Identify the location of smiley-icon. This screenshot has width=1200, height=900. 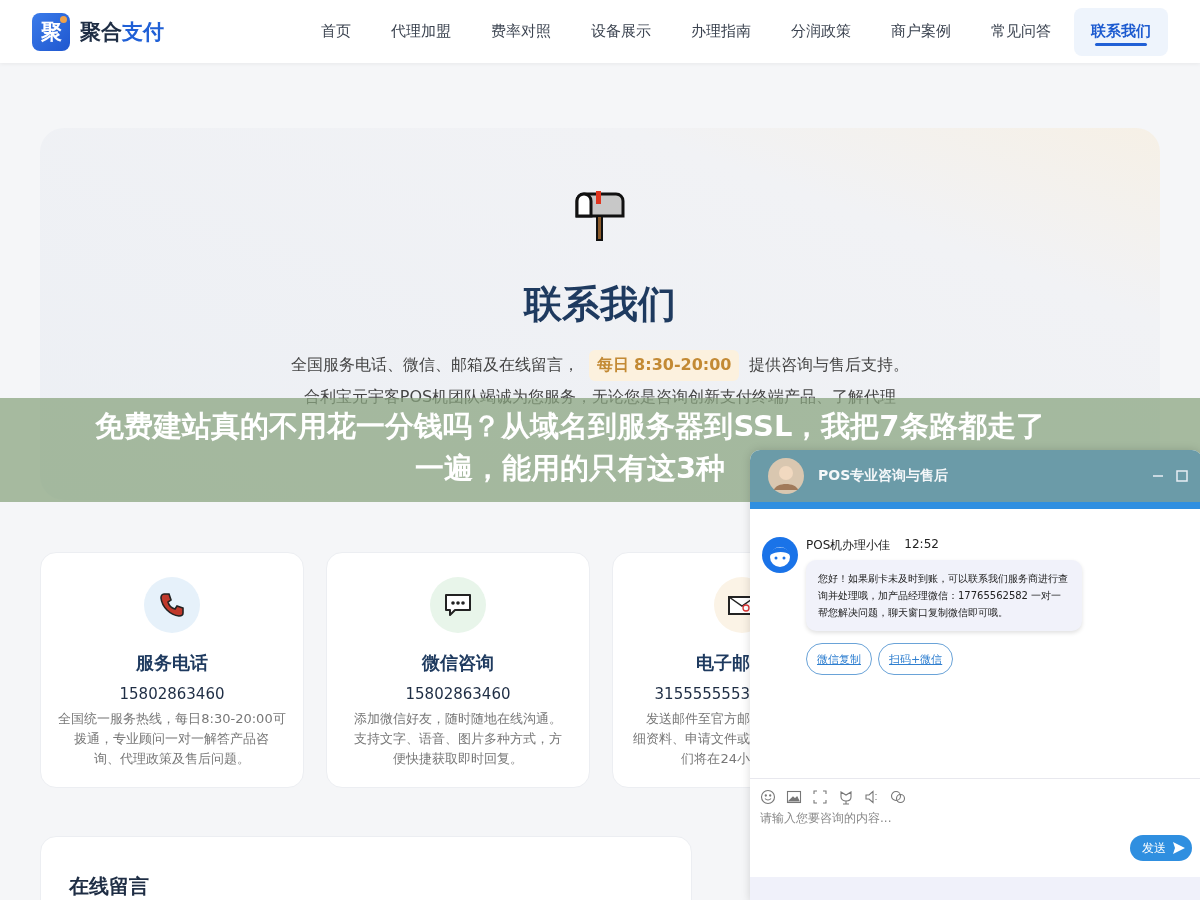
(768, 797).